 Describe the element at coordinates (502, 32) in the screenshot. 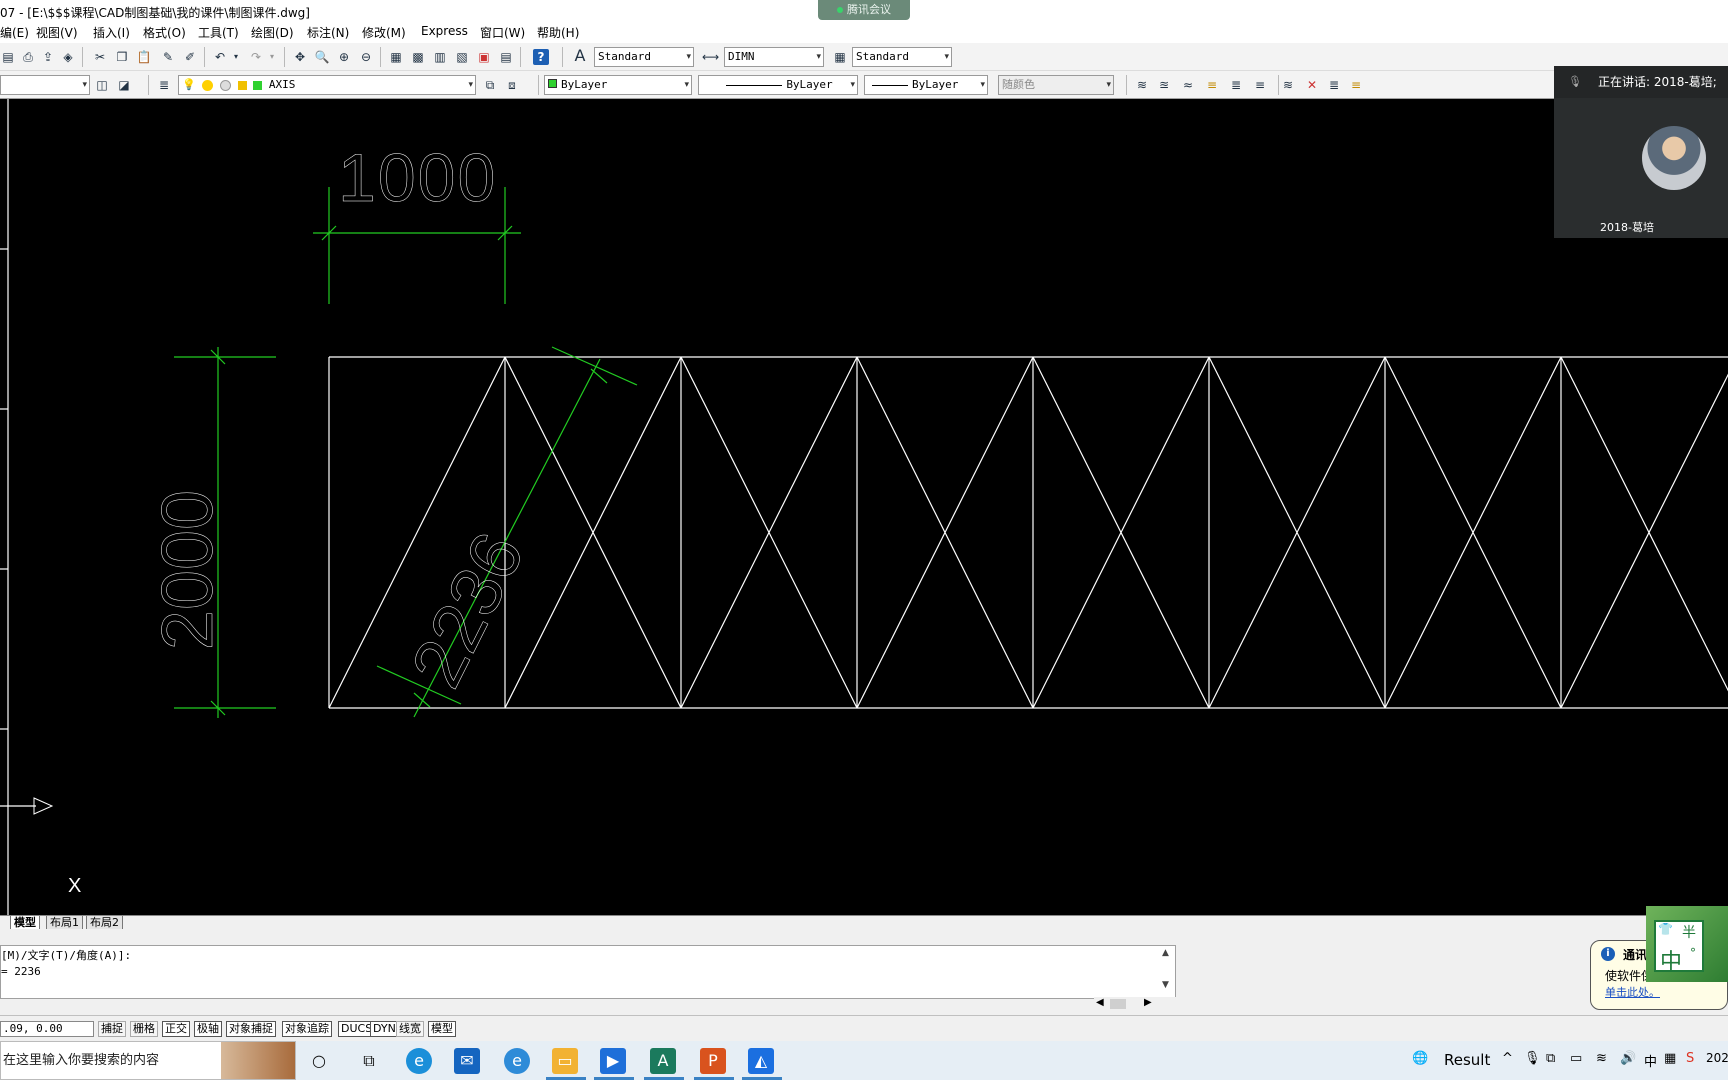

I see `menu-window: 窗口(W)` at that location.